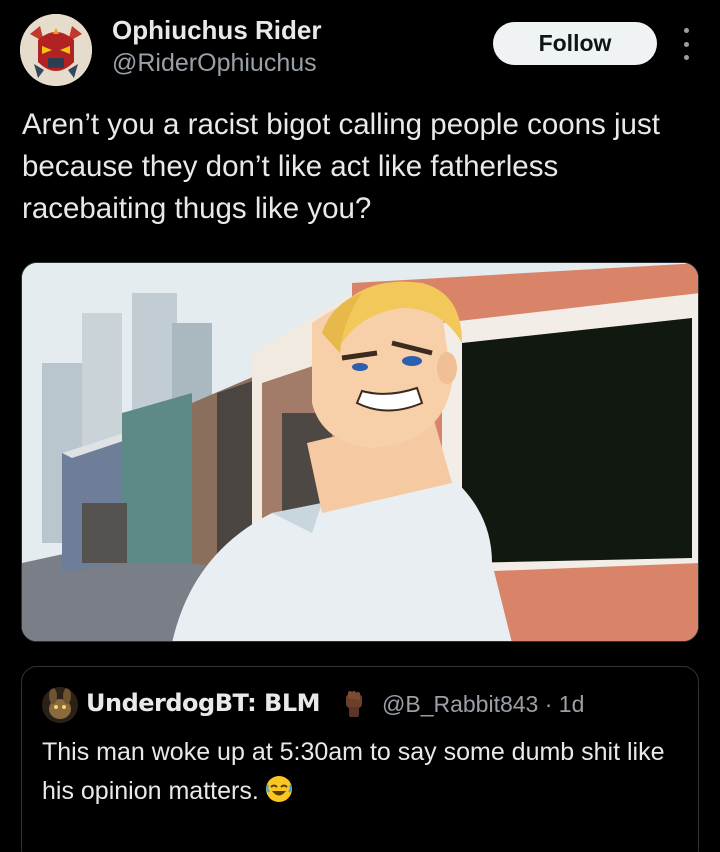 The width and height of the screenshot is (720, 852). What do you see at coordinates (360, 50) in the screenshot?
I see `tweet-header: Ophiuchus Rider @RiderOphiuchus Follow` at bounding box center [360, 50].